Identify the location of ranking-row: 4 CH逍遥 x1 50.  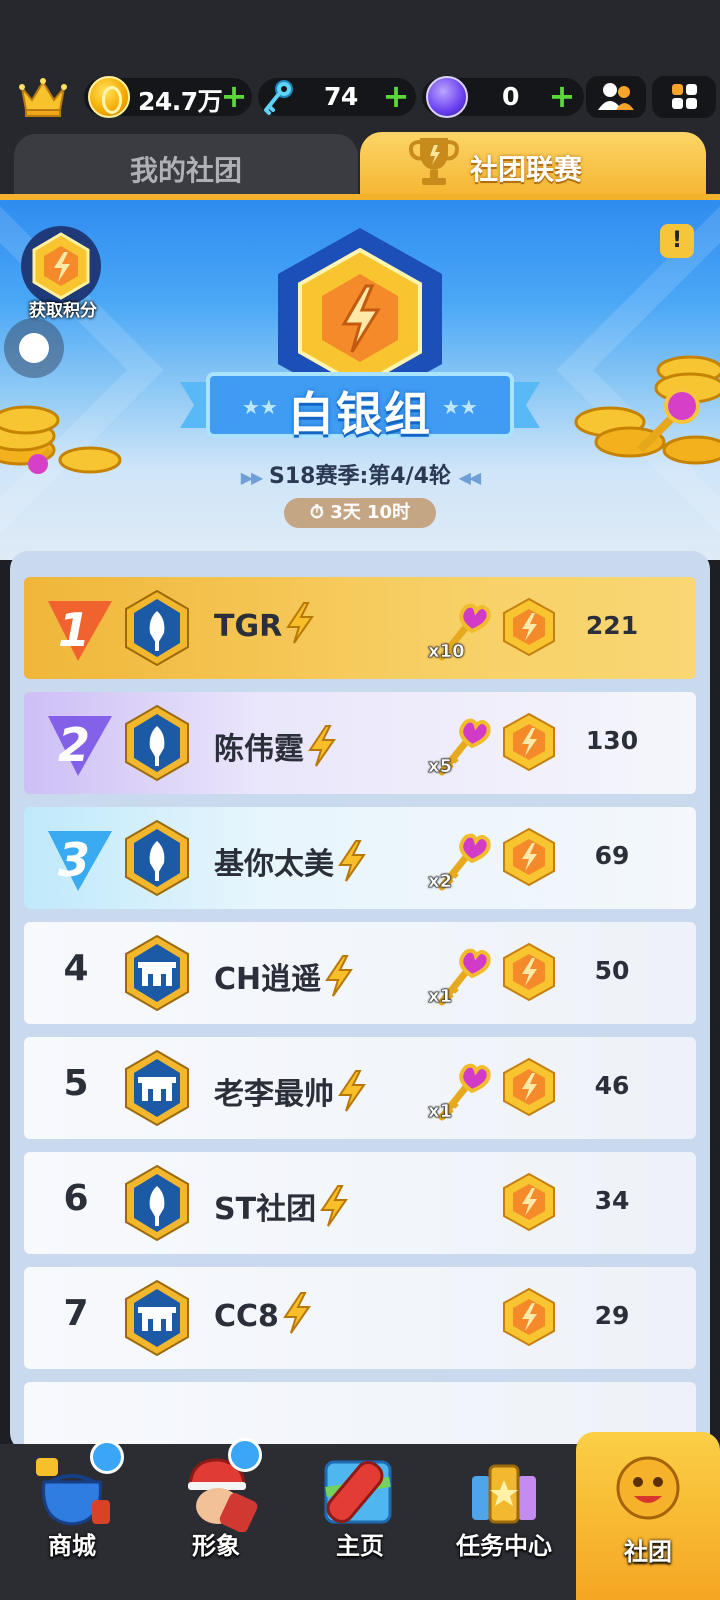
(360, 973).